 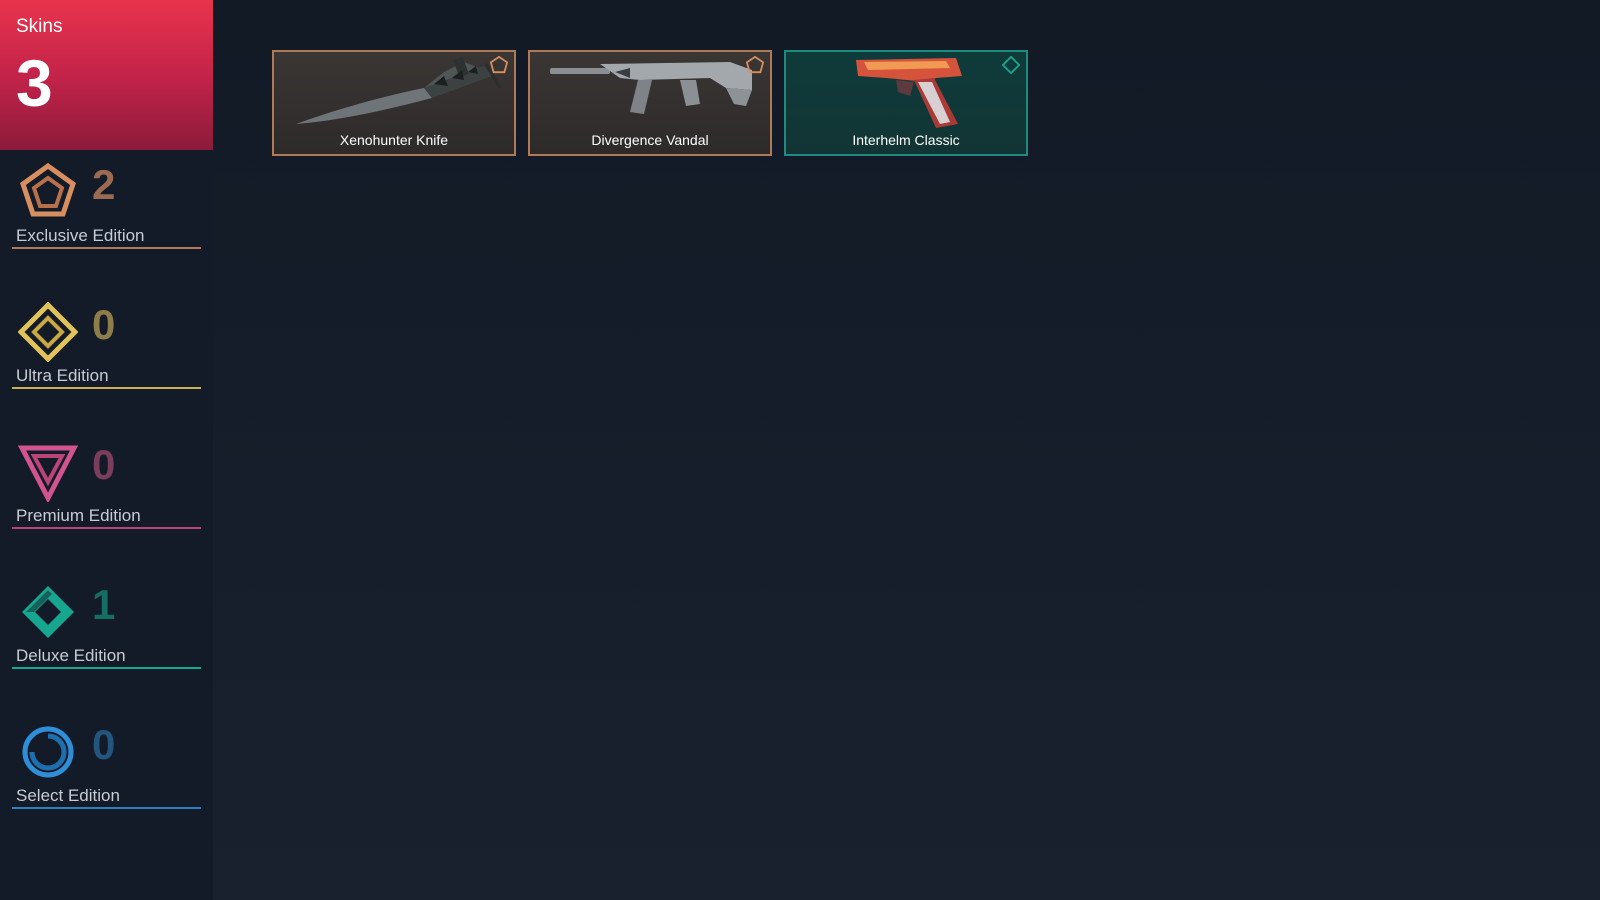 What do you see at coordinates (34, 83) in the screenshot?
I see `skins-total-count: 3` at bounding box center [34, 83].